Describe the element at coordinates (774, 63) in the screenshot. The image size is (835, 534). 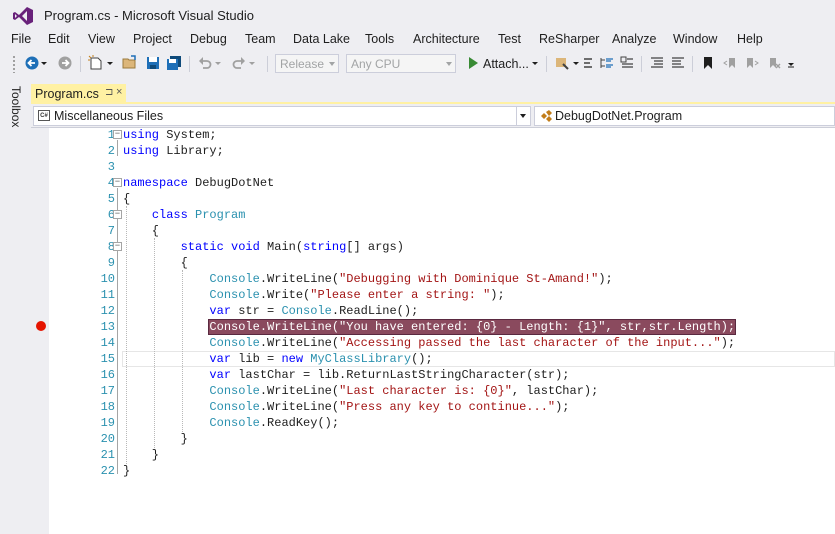
I see `clear-bookmarks-icon` at that location.